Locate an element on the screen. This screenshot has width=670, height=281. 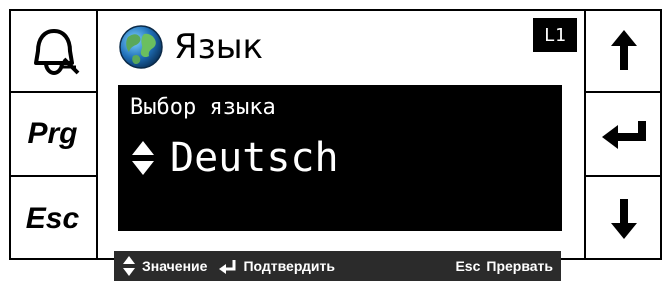
left-key-column: Prg Esc is located at coordinates (53, 134).